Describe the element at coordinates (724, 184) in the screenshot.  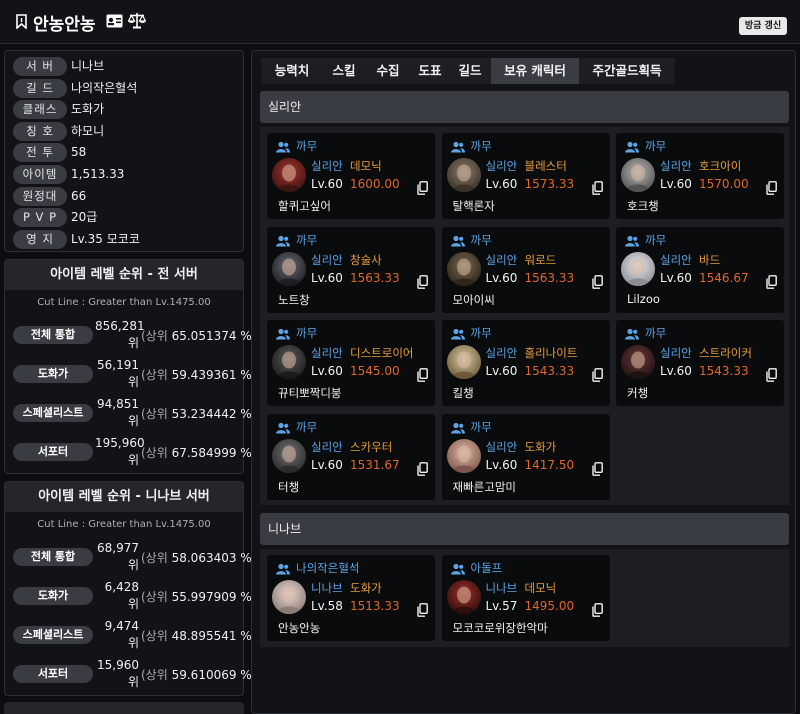
I see `character-item-level: 1570.00` at that location.